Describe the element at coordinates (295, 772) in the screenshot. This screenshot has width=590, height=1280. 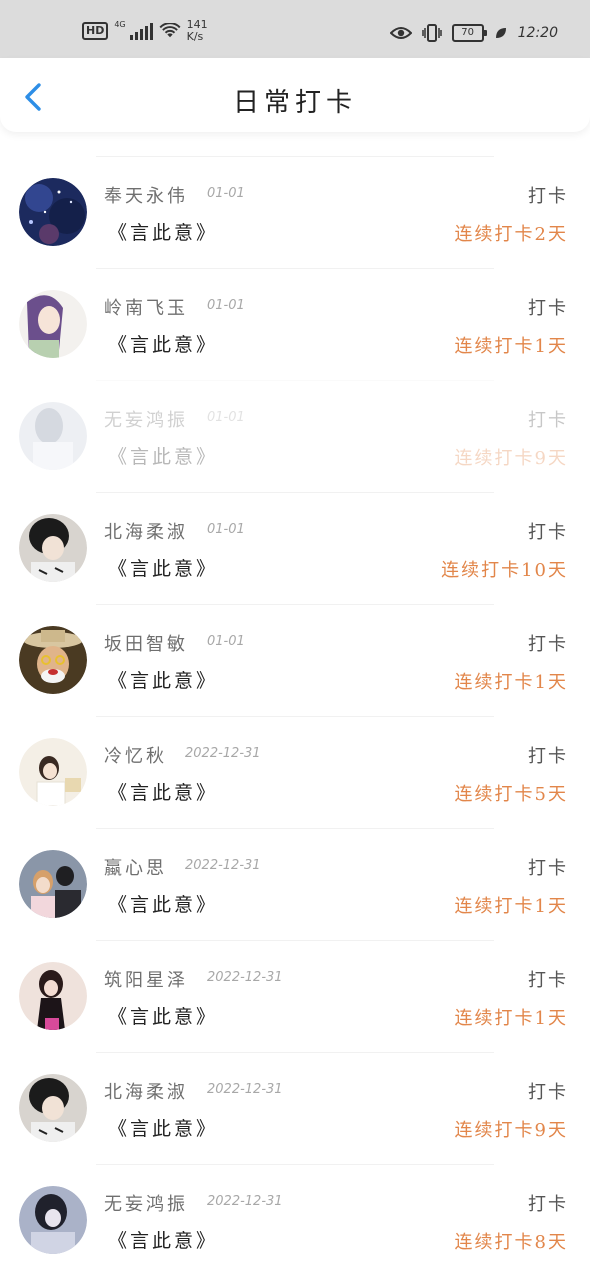
I see `list-item: 冷忆秋 2022-12-31 《言此意》 打卡 连续打卡5天` at that location.